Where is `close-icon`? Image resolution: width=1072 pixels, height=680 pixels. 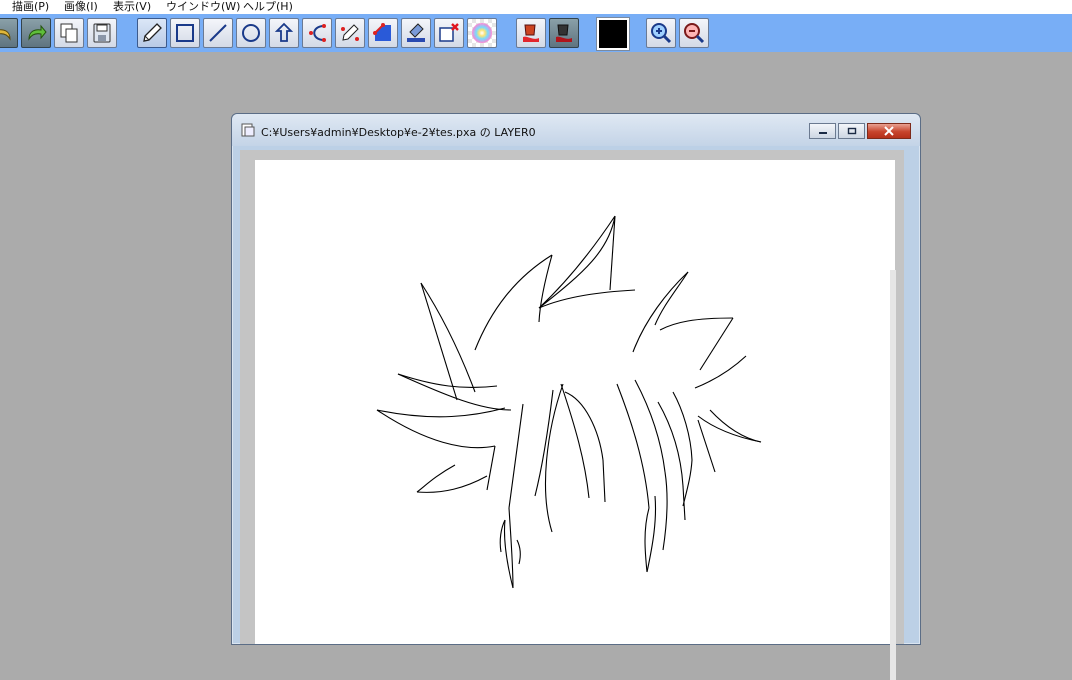
close-icon is located at coordinates (889, 131).